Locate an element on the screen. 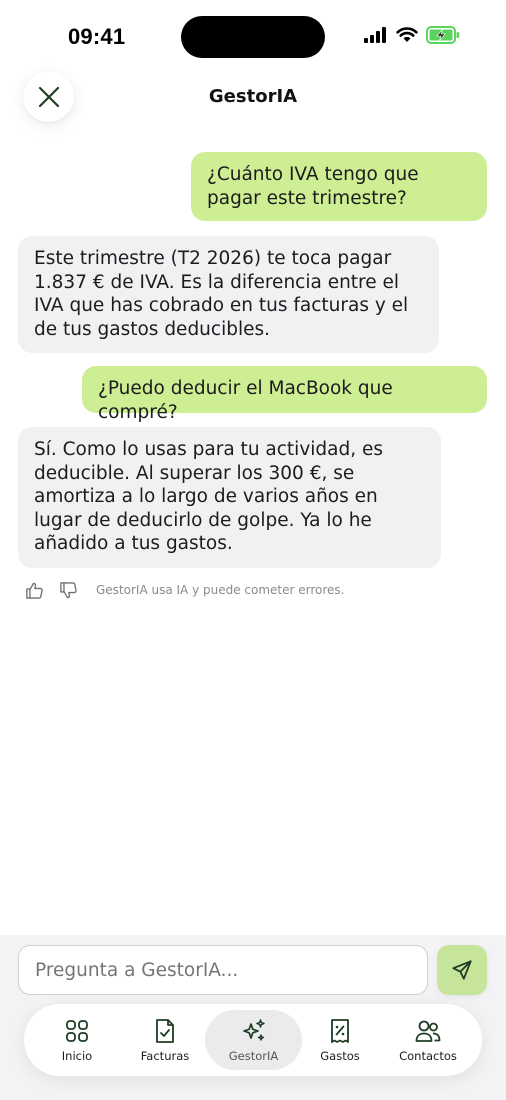 This screenshot has width=506, height=1100. page-title: GestorIA is located at coordinates (253, 96).